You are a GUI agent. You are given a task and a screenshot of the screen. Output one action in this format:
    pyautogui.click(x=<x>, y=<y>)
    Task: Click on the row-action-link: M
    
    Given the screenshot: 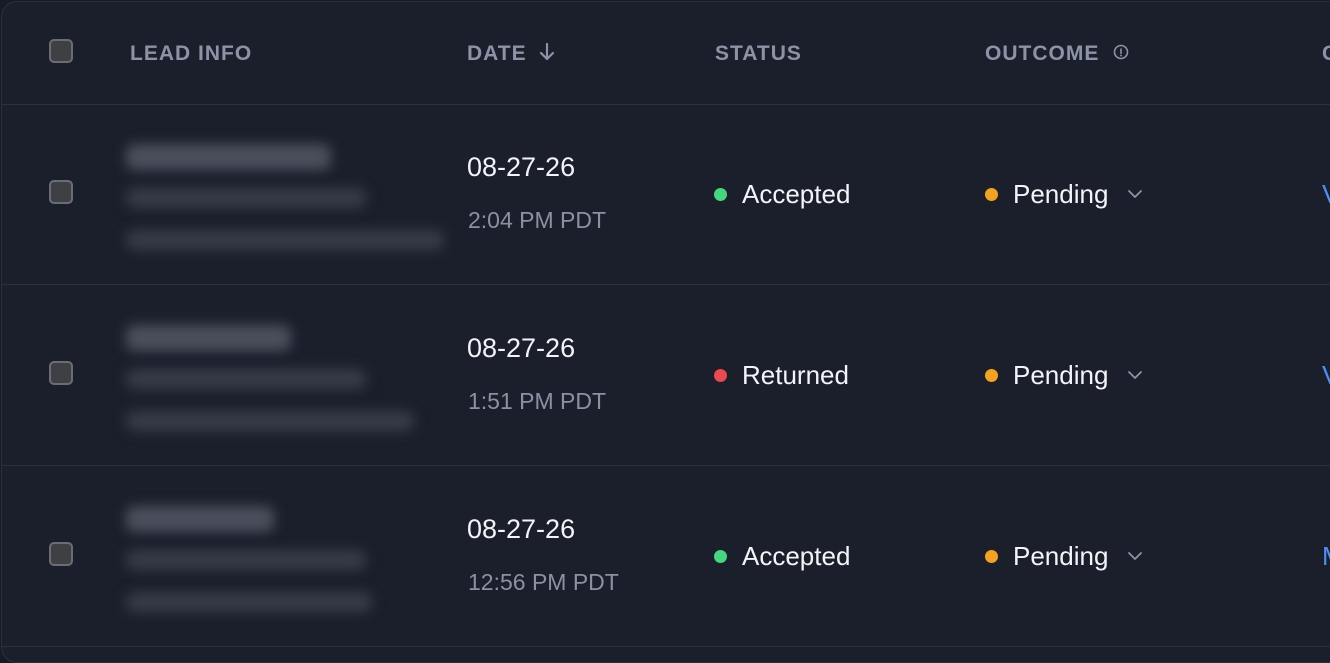 What is the action you would take?
    pyautogui.click(x=1326, y=556)
    